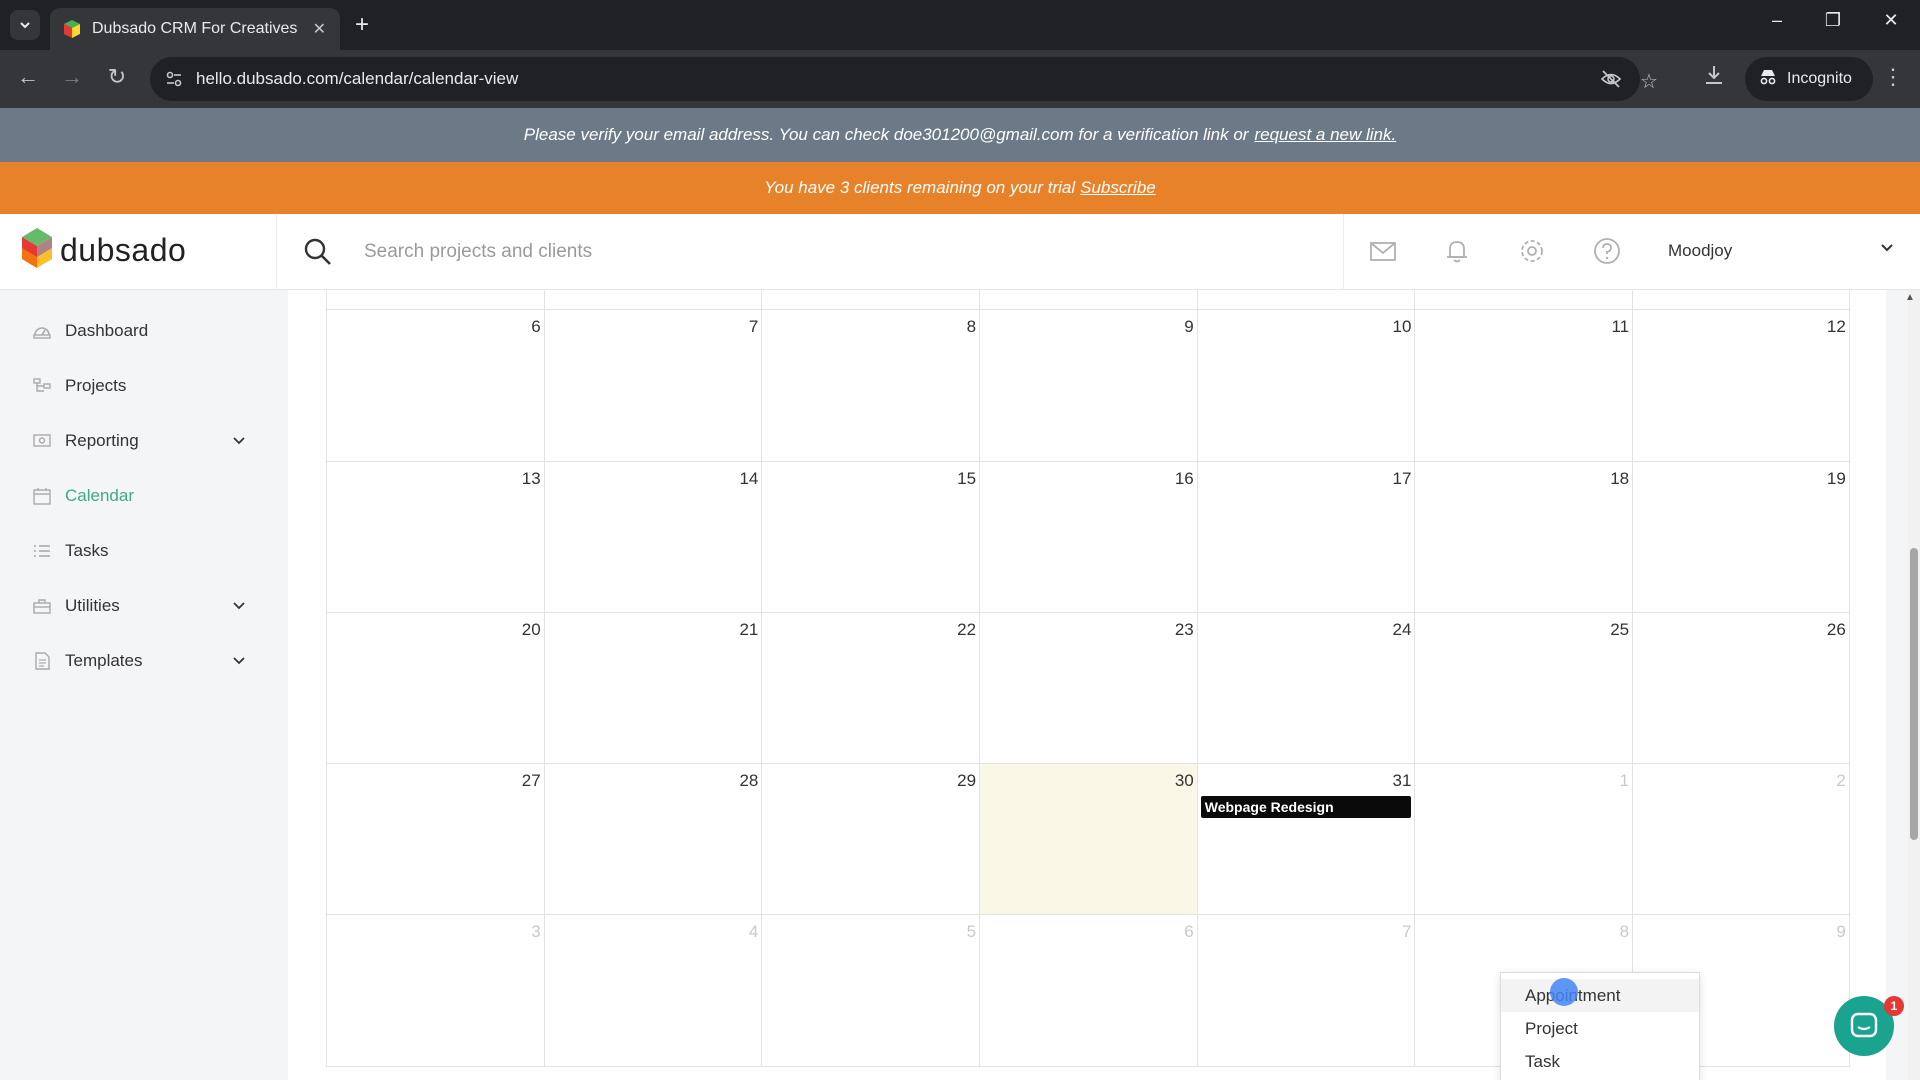  Describe the element at coordinates (870, 537) in the screenshot. I see `calendar-day: 15` at that location.